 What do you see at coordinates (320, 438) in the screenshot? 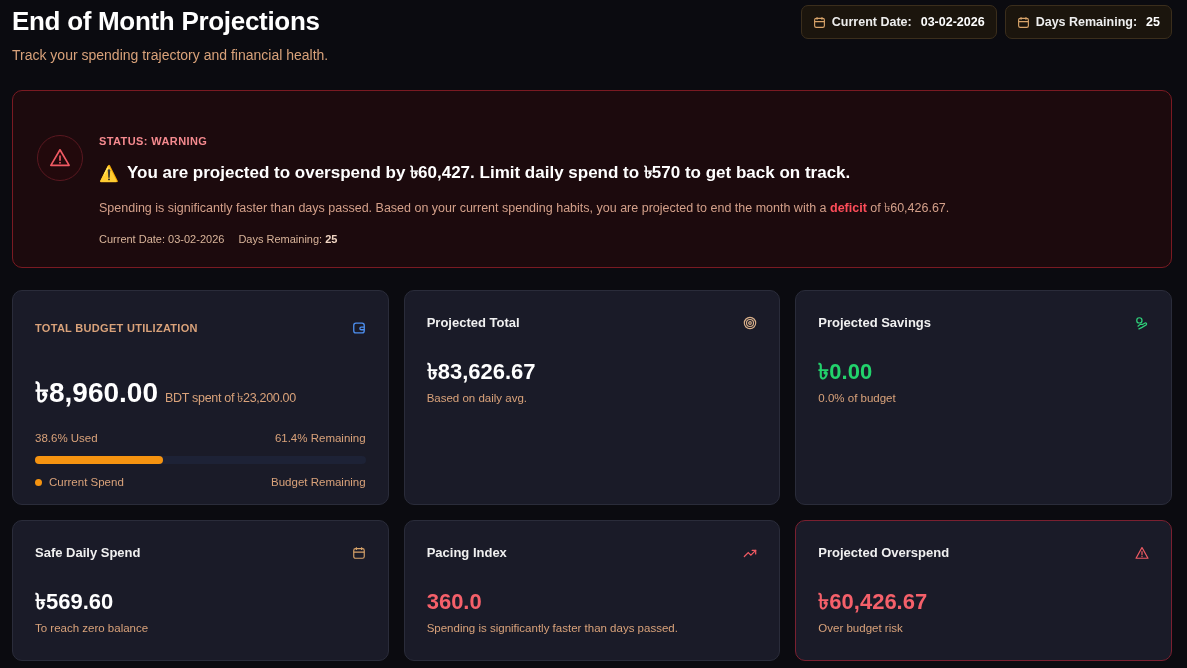
I see `remaining-text: 61.4% Remaining` at bounding box center [320, 438].